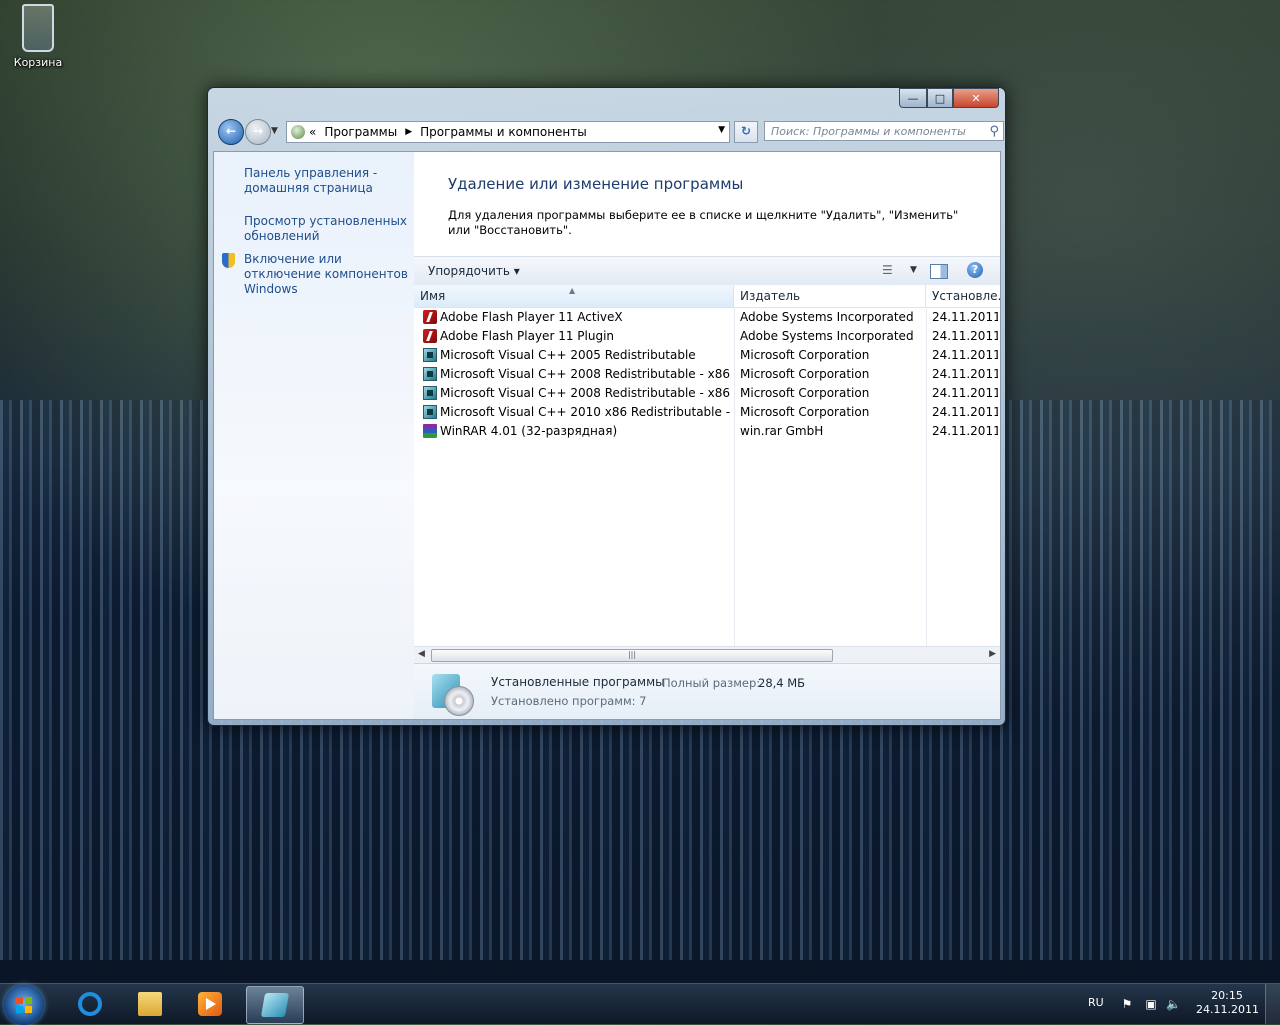 The height and width of the screenshot is (1025, 1280). What do you see at coordinates (992, 654) in the screenshot?
I see `scroll-right-icon: ▶` at bounding box center [992, 654].